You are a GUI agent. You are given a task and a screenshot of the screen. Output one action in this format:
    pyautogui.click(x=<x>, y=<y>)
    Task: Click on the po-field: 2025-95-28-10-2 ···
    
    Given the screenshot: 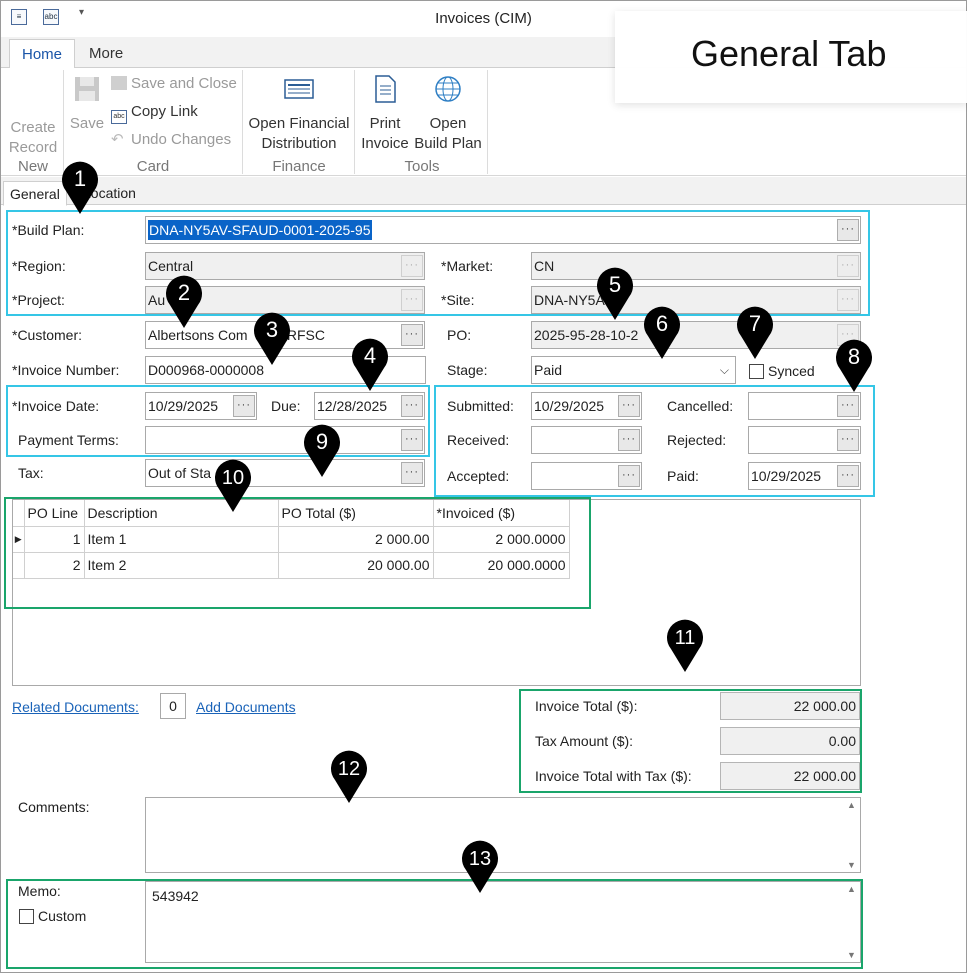 What is the action you would take?
    pyautogui.click(x=696, y=335)
    